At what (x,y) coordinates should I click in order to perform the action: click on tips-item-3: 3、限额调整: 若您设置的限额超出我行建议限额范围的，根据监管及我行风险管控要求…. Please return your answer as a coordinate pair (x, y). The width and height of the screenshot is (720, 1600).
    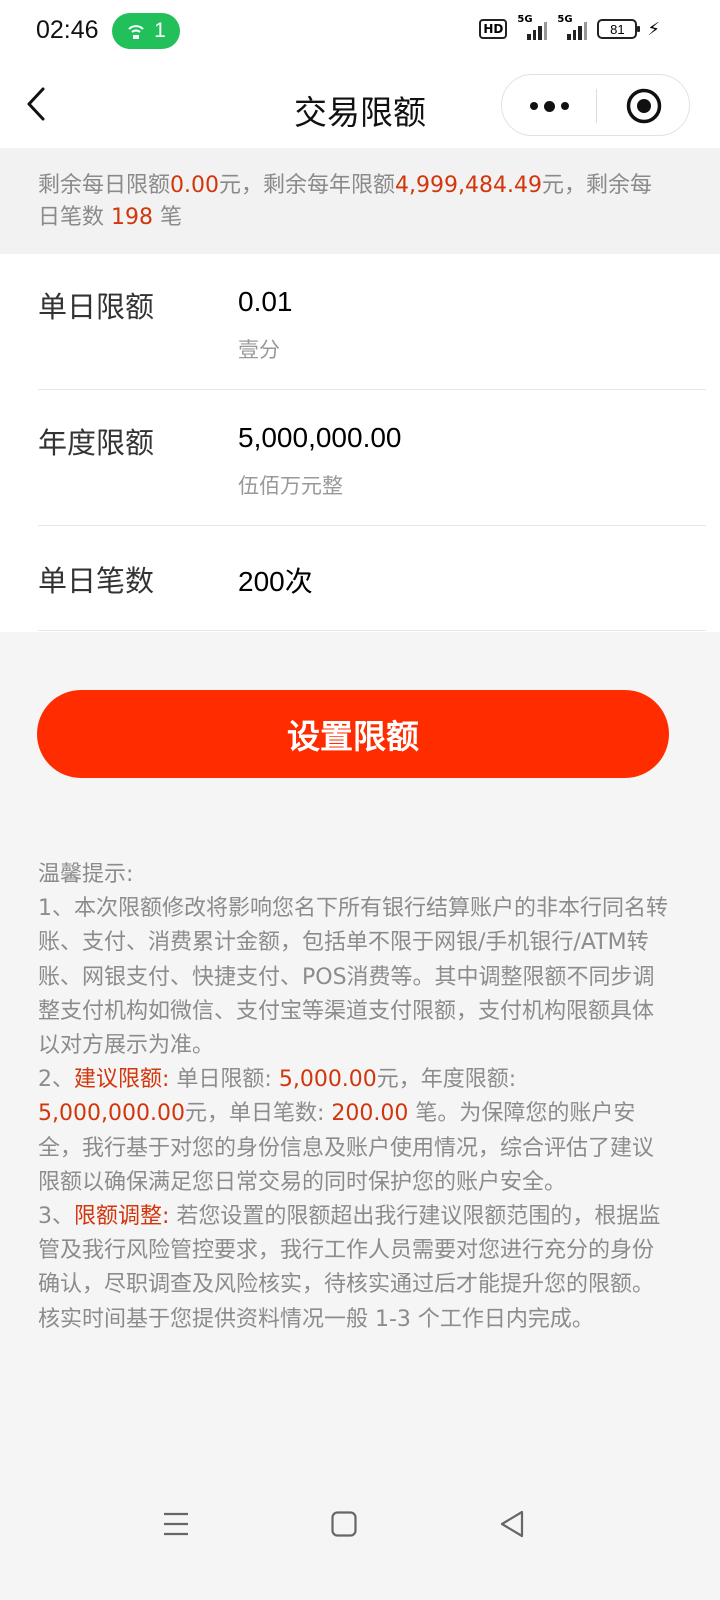
    Looking at the image, I should click on (353, 1268).